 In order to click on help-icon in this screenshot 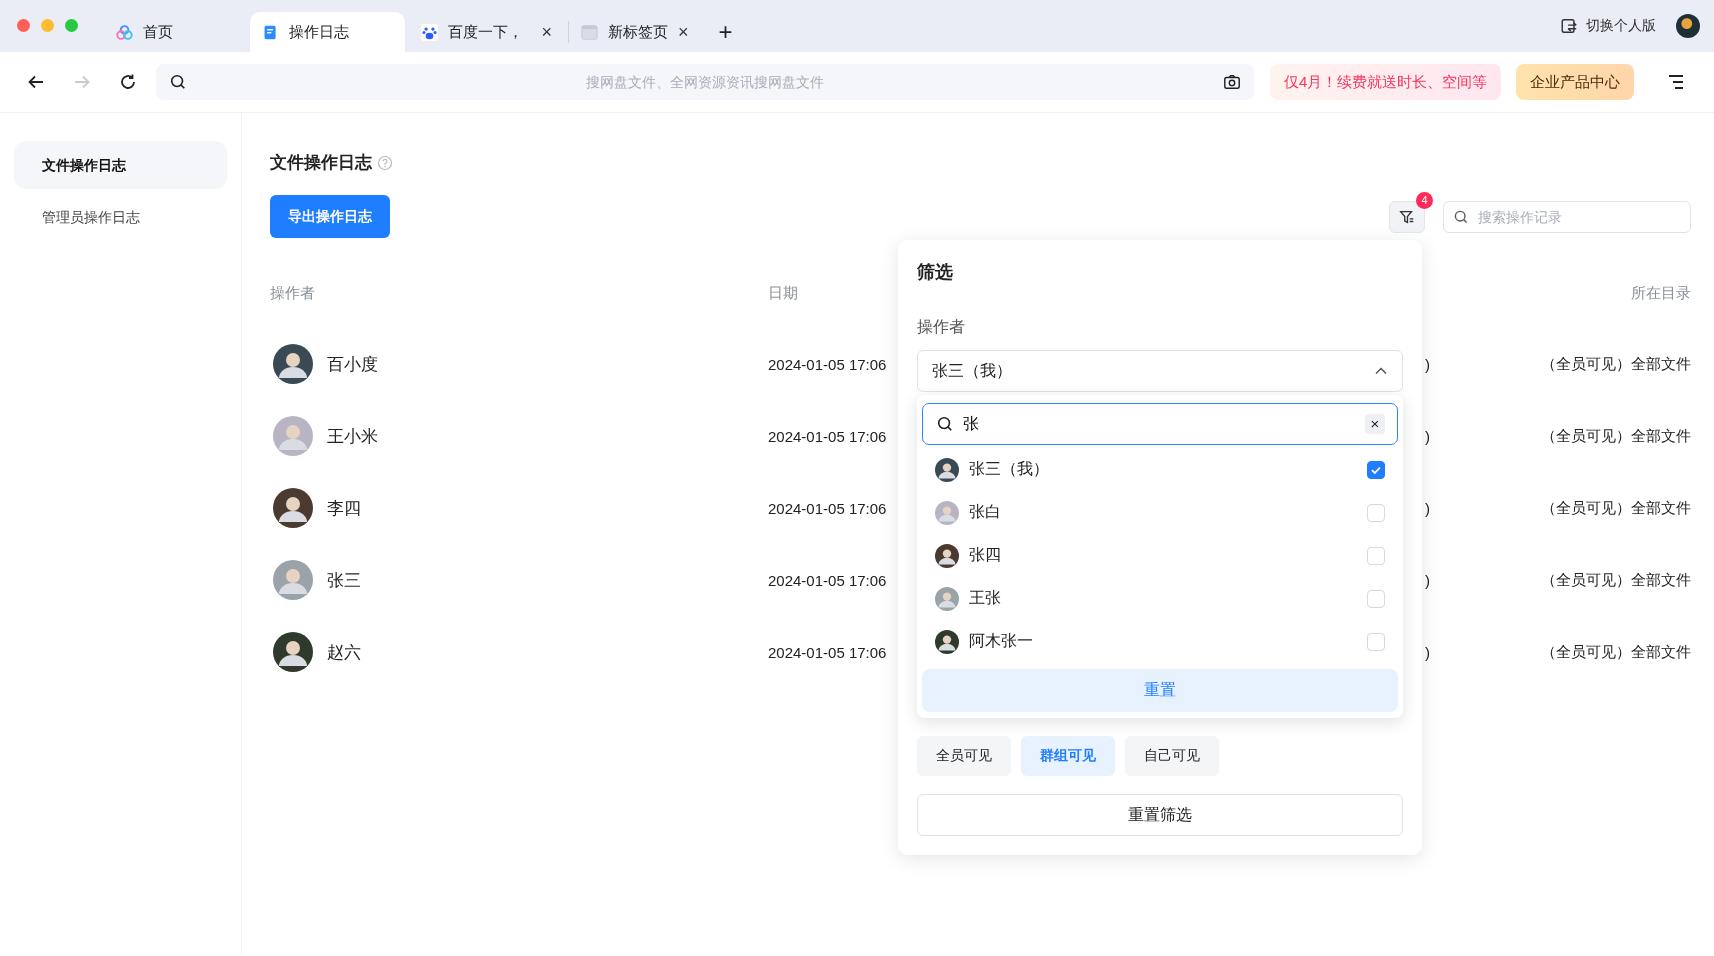, I will do `click(385, 162)`.